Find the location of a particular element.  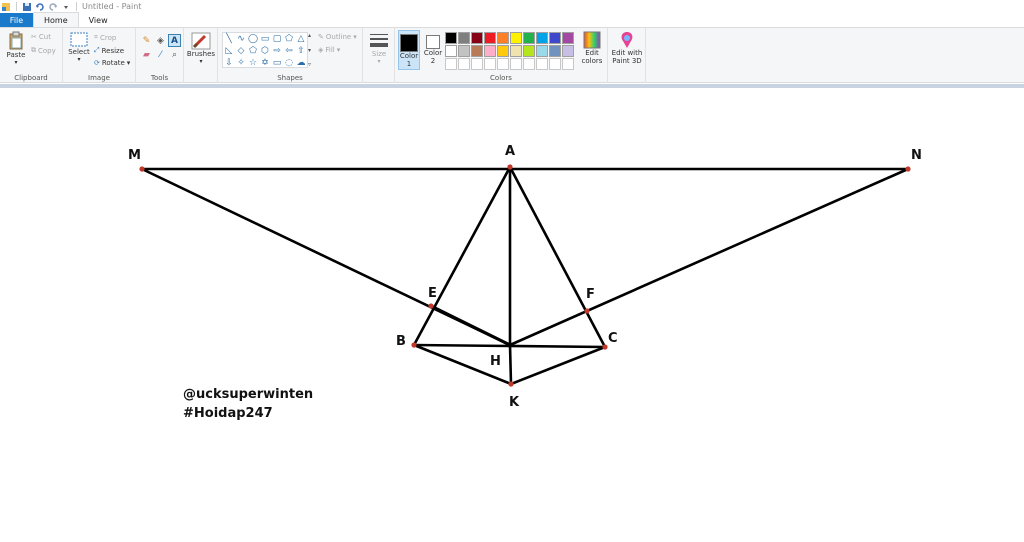

copy-button: ⧉ Copy is located at coordinates (43, 50).